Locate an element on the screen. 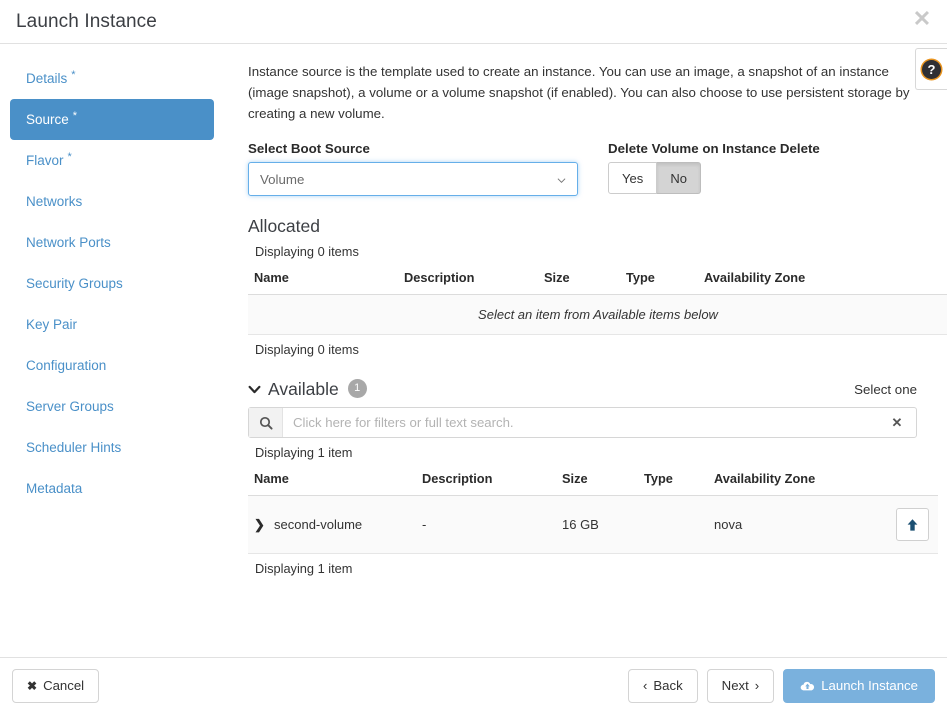 The width and height of the screenshot is (947, 713). sidebar-item-label: Flavor is located at coordinates (45, 160).